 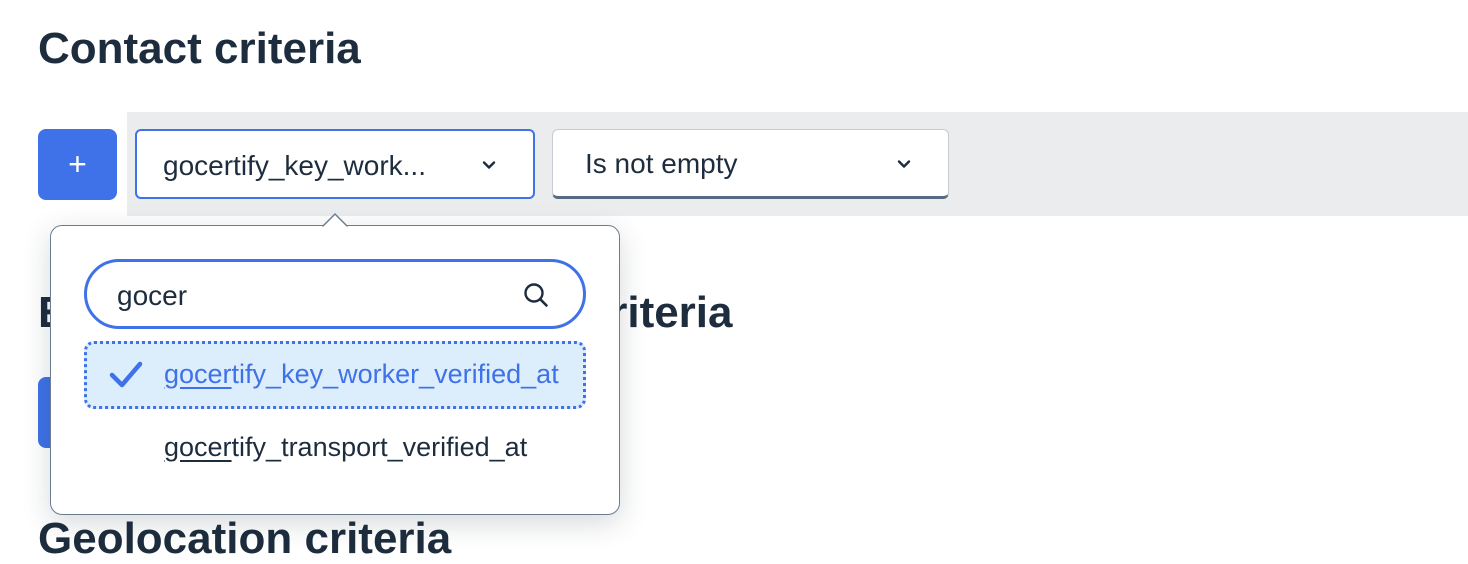 What do you see at coordinates (199, 48) in the screenshot?
I see `page-title: Contact criteria` at bounding box center [199, 48].